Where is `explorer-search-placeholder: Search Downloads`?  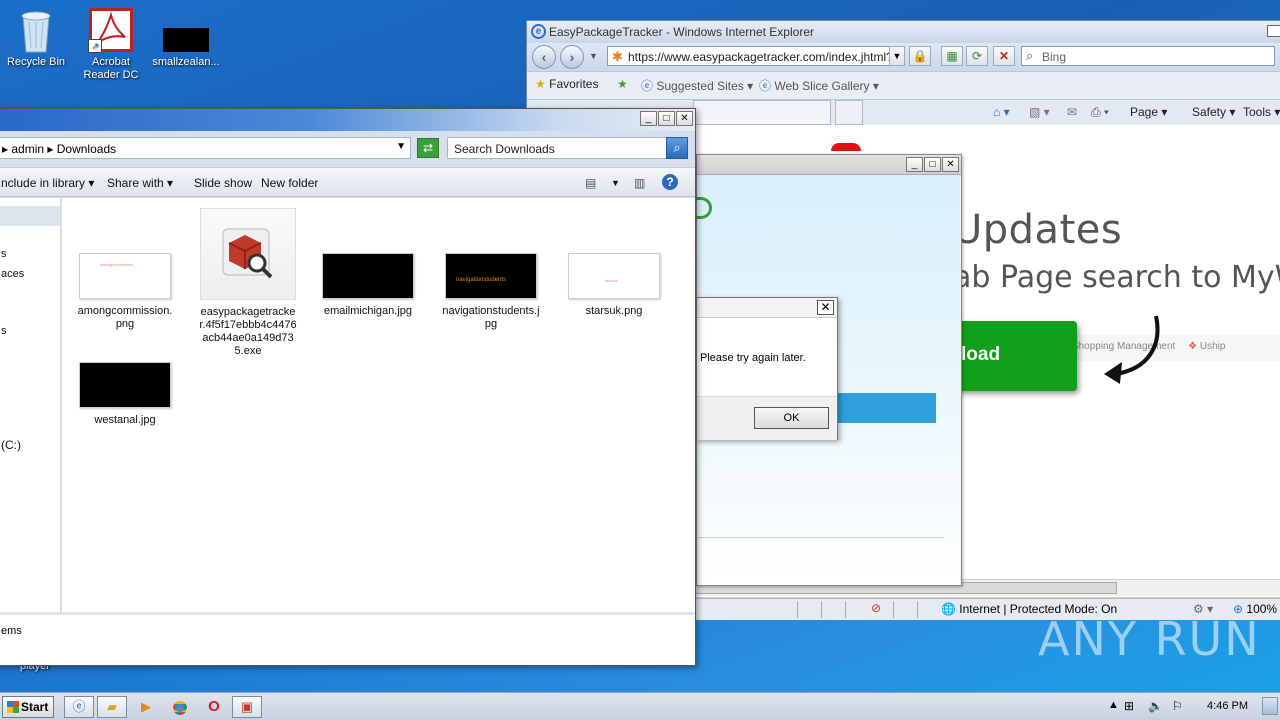
explorer-search-placeholder: Search Downloads is located at coordinates (504, 149).